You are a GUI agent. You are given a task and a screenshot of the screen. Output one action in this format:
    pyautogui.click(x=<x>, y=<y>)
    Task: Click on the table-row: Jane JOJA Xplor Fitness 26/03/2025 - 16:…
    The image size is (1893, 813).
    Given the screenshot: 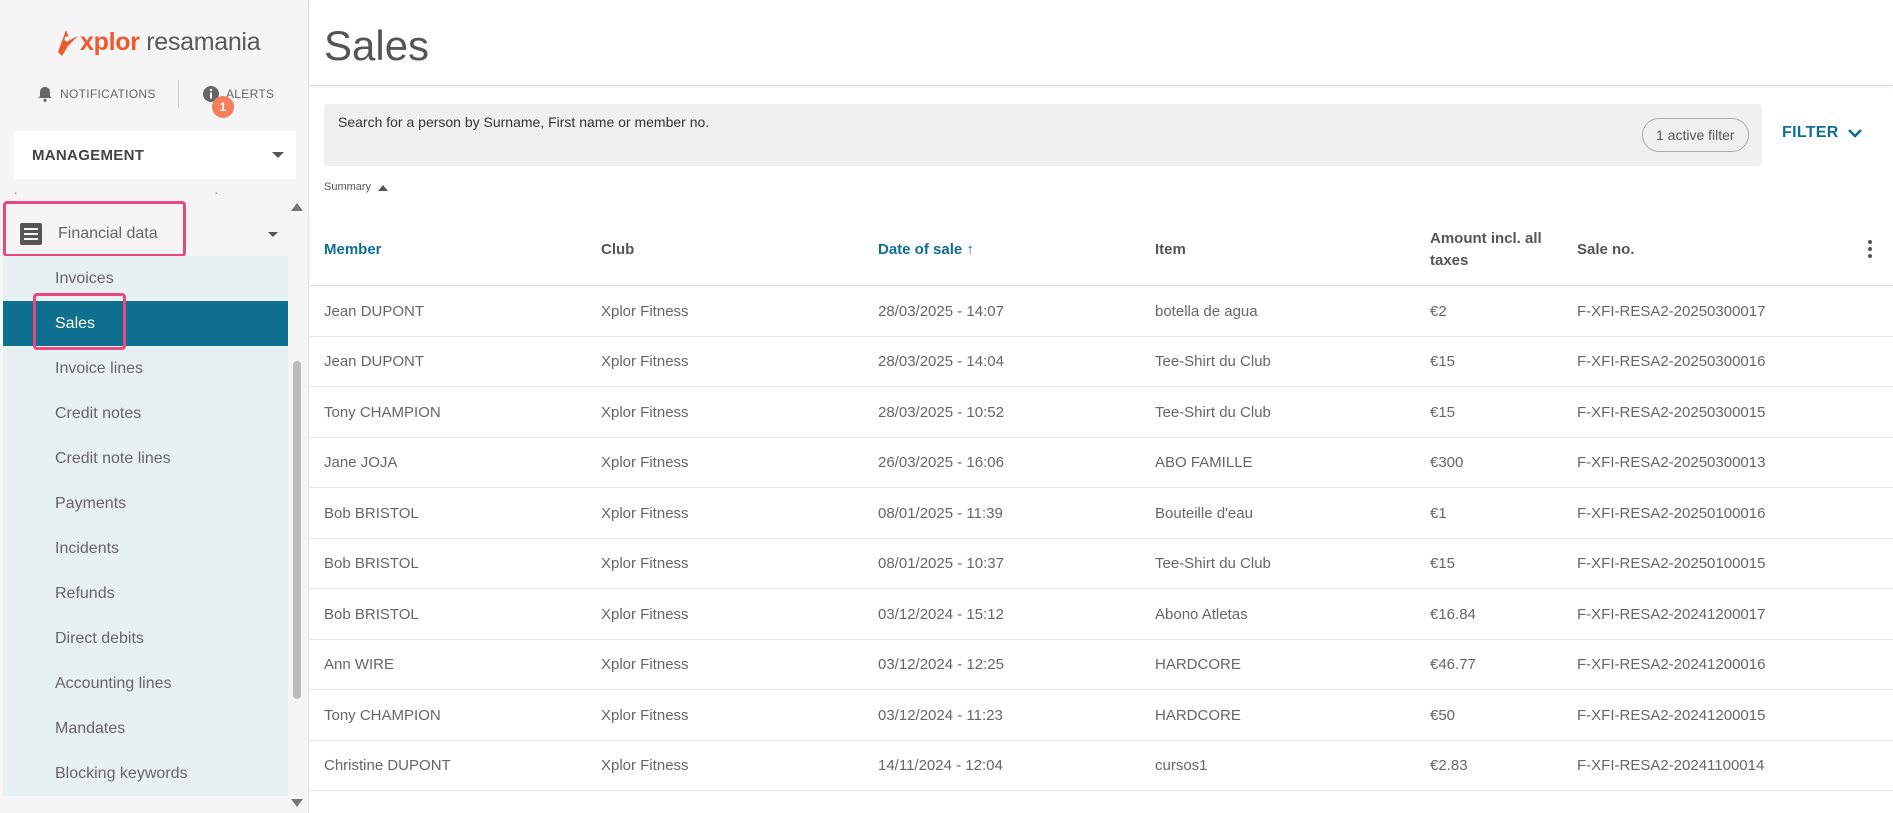 What is the action you would take?
    pyautogui.click(x=1101, y=463)
    